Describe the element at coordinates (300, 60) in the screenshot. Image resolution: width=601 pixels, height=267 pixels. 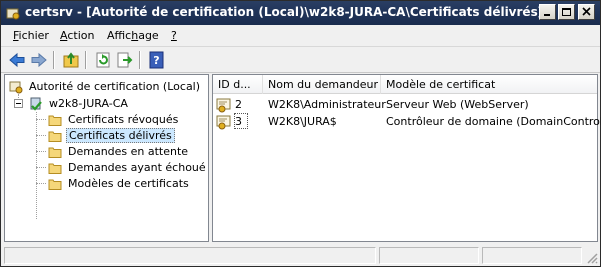
I see `toolbar: ?` at that location.